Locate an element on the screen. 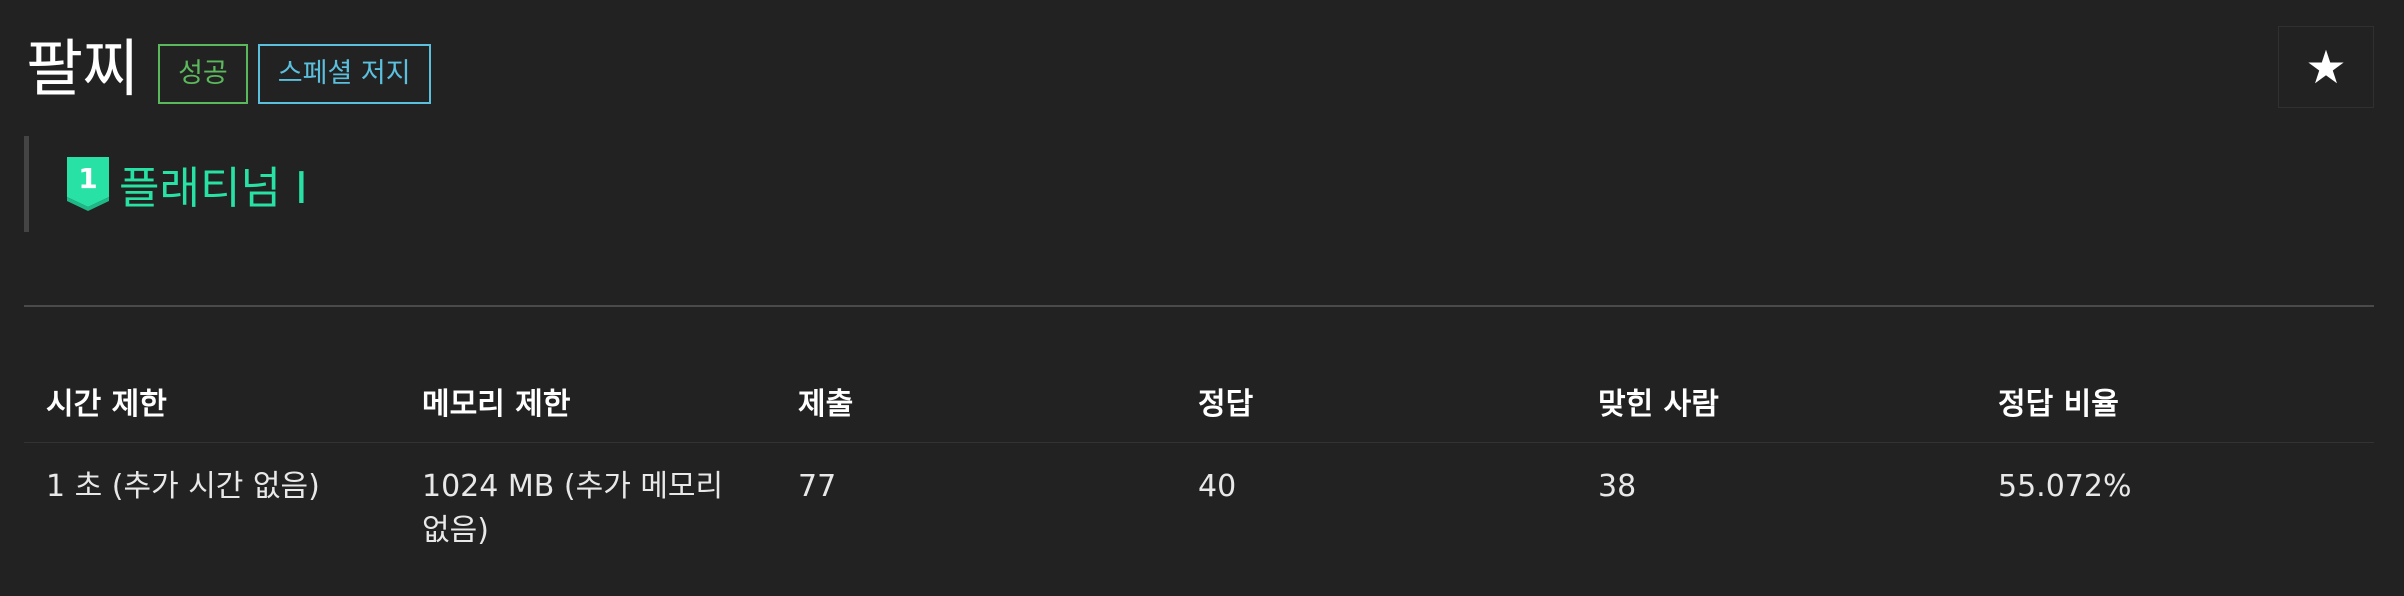 The image size is (2404, 596). tier-level: 1 is located at coordinates (87, 178).